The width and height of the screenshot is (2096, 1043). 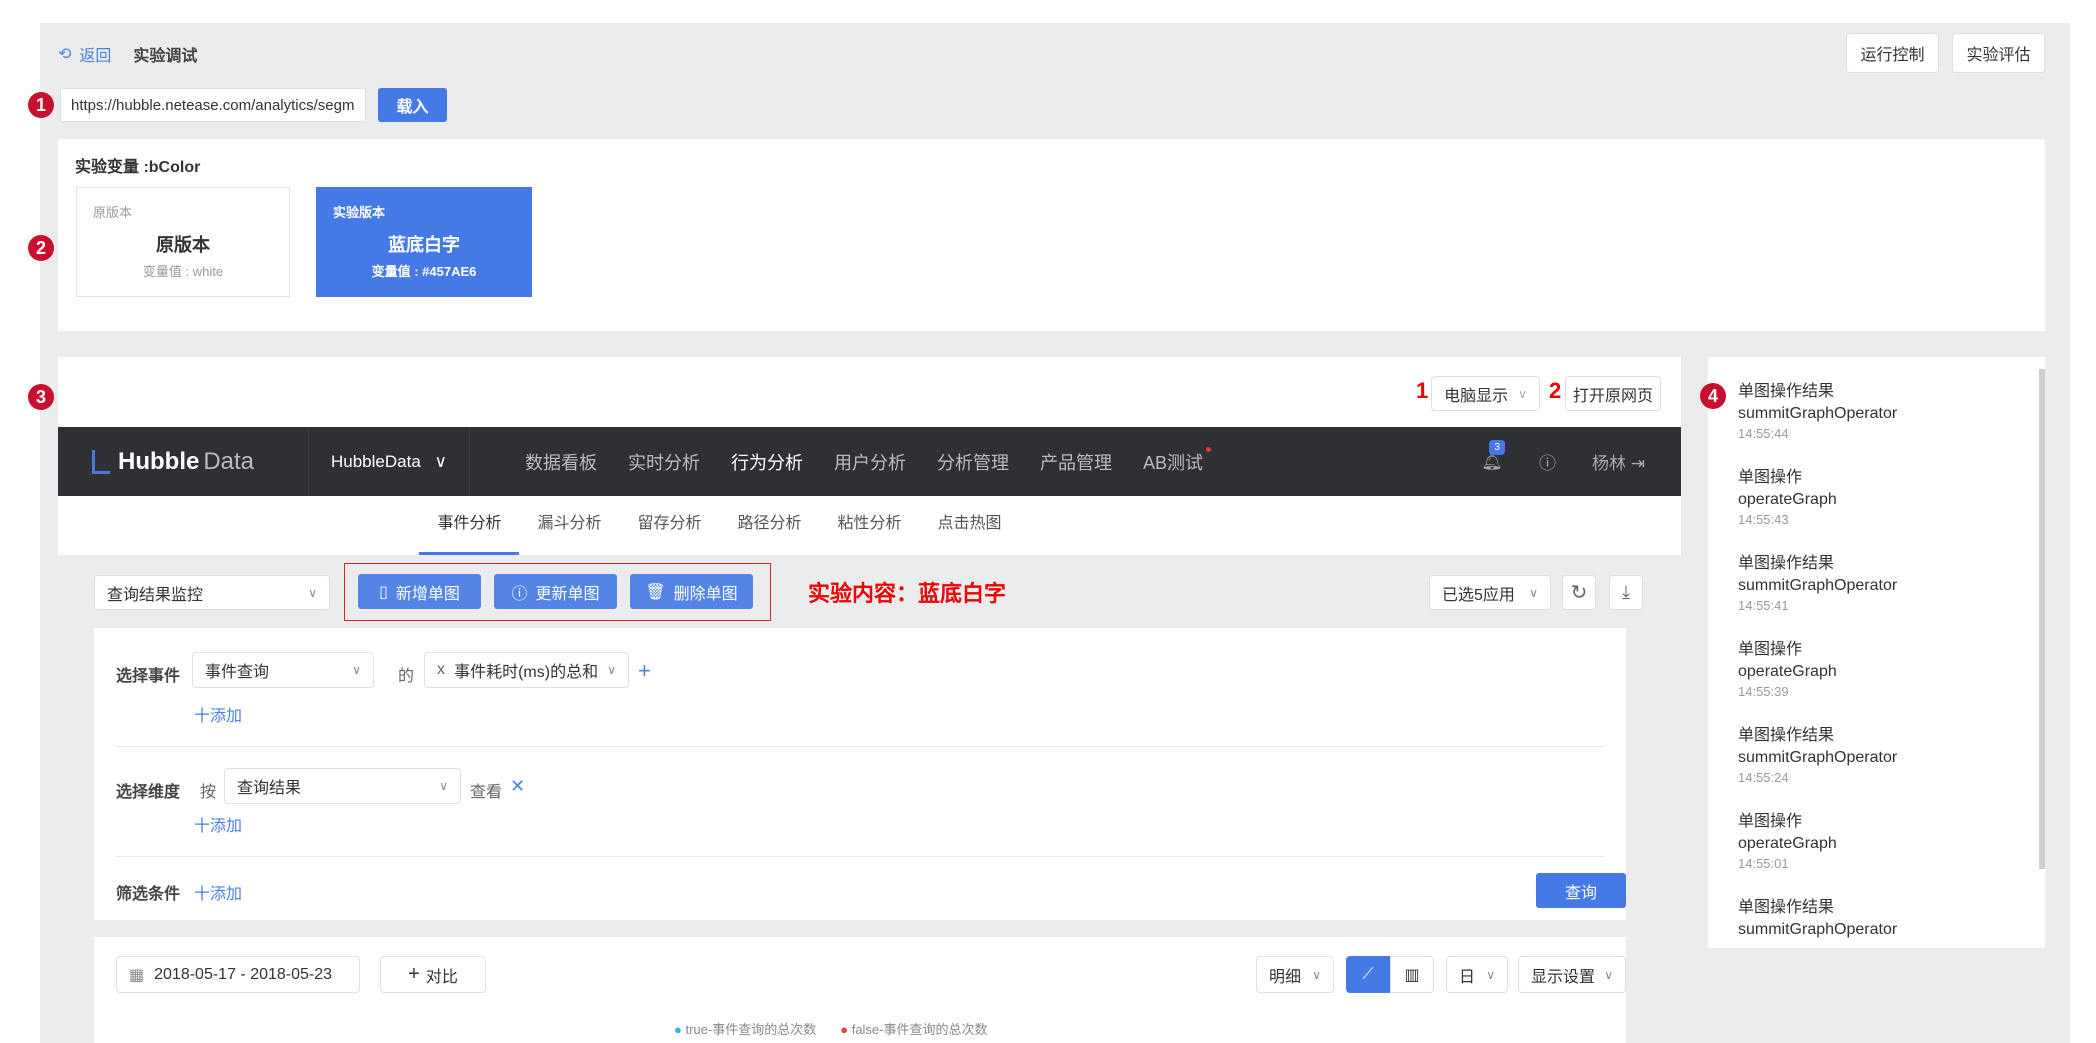 I want to click on url-input, so click(x=213, y=105).